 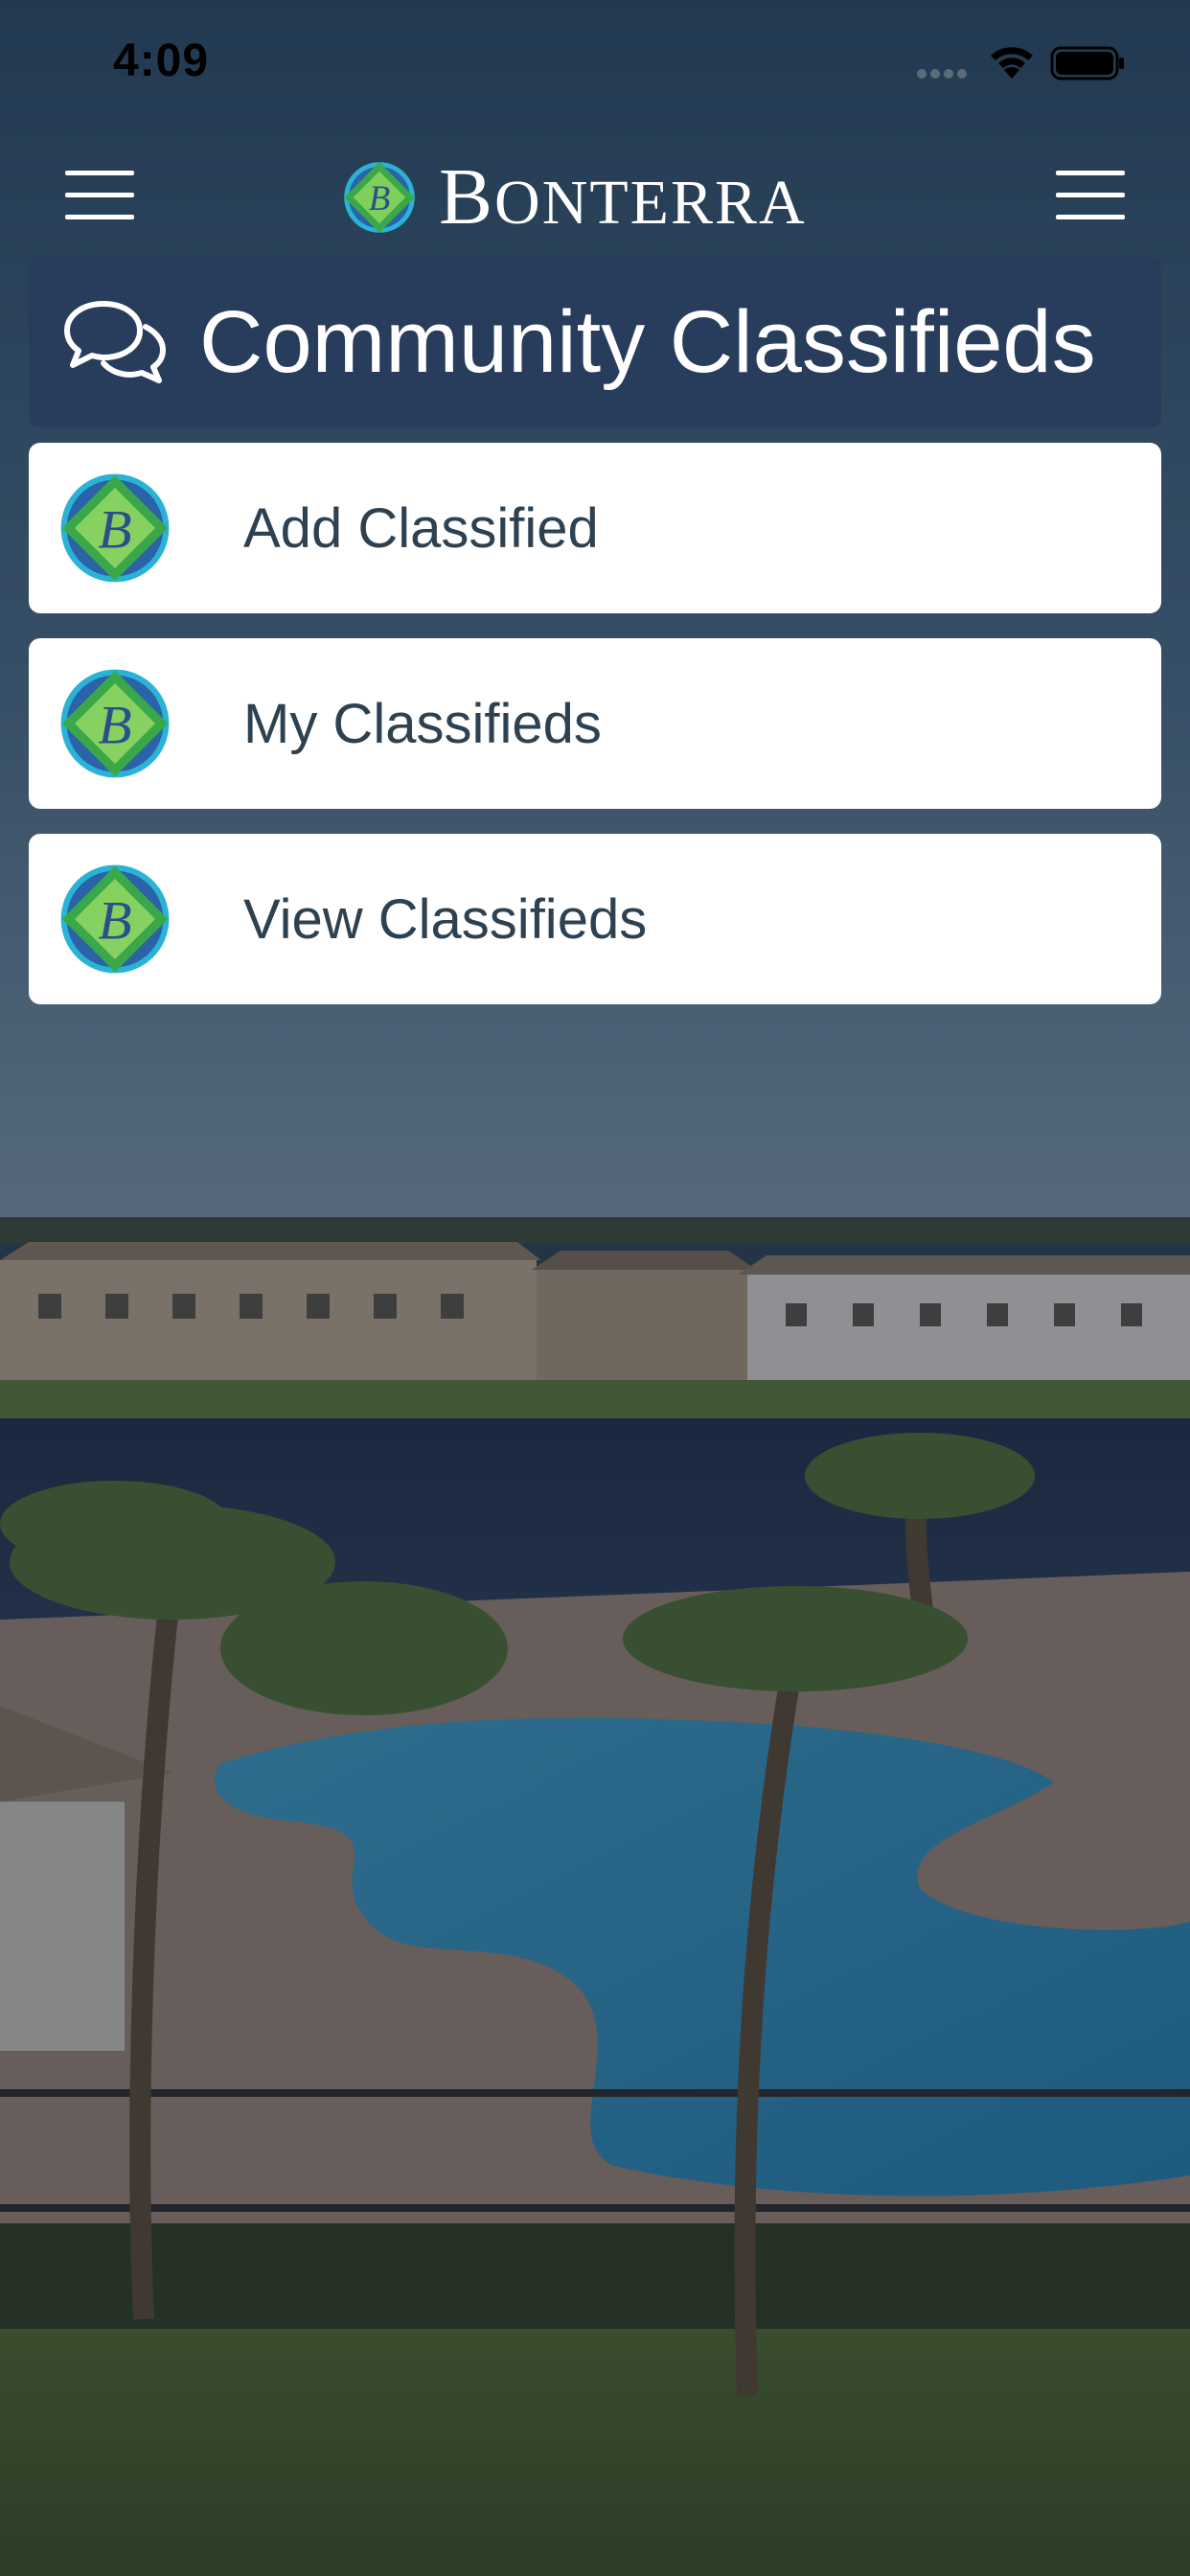 What do you see at coordinates (115, 342) in the screenshot?
I see `chat-bubbles-icon` at bounding box center [115, 342].